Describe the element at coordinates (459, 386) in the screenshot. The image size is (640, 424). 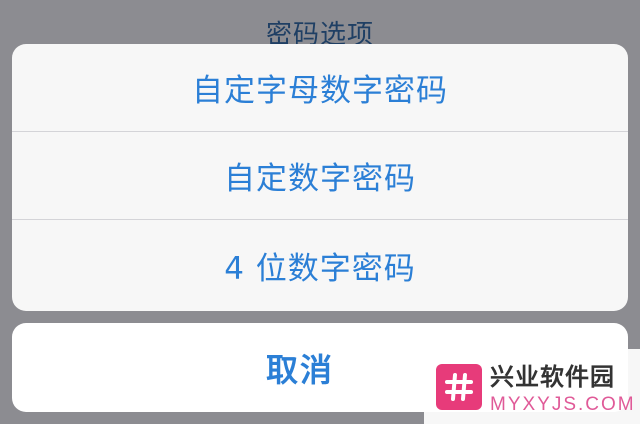
I see `hash-icon` at that location.